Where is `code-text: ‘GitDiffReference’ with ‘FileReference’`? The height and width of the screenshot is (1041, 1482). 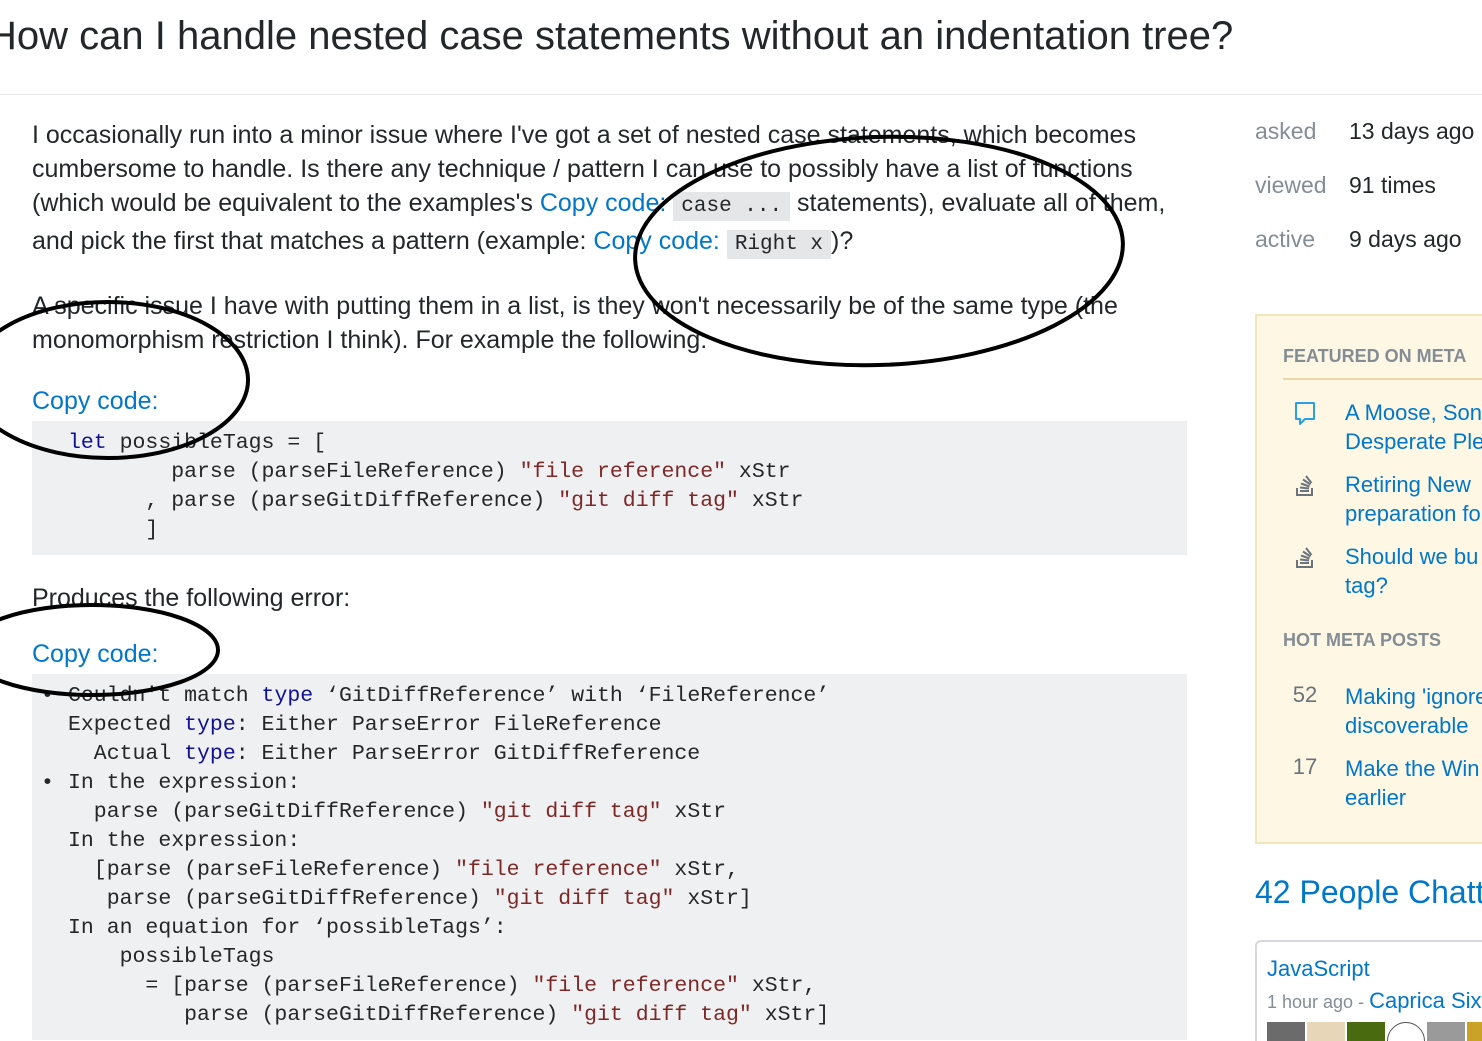 code-text: ‘GitDiffReference’ with ‘FileReference’ is located at coordinates (571, 696).